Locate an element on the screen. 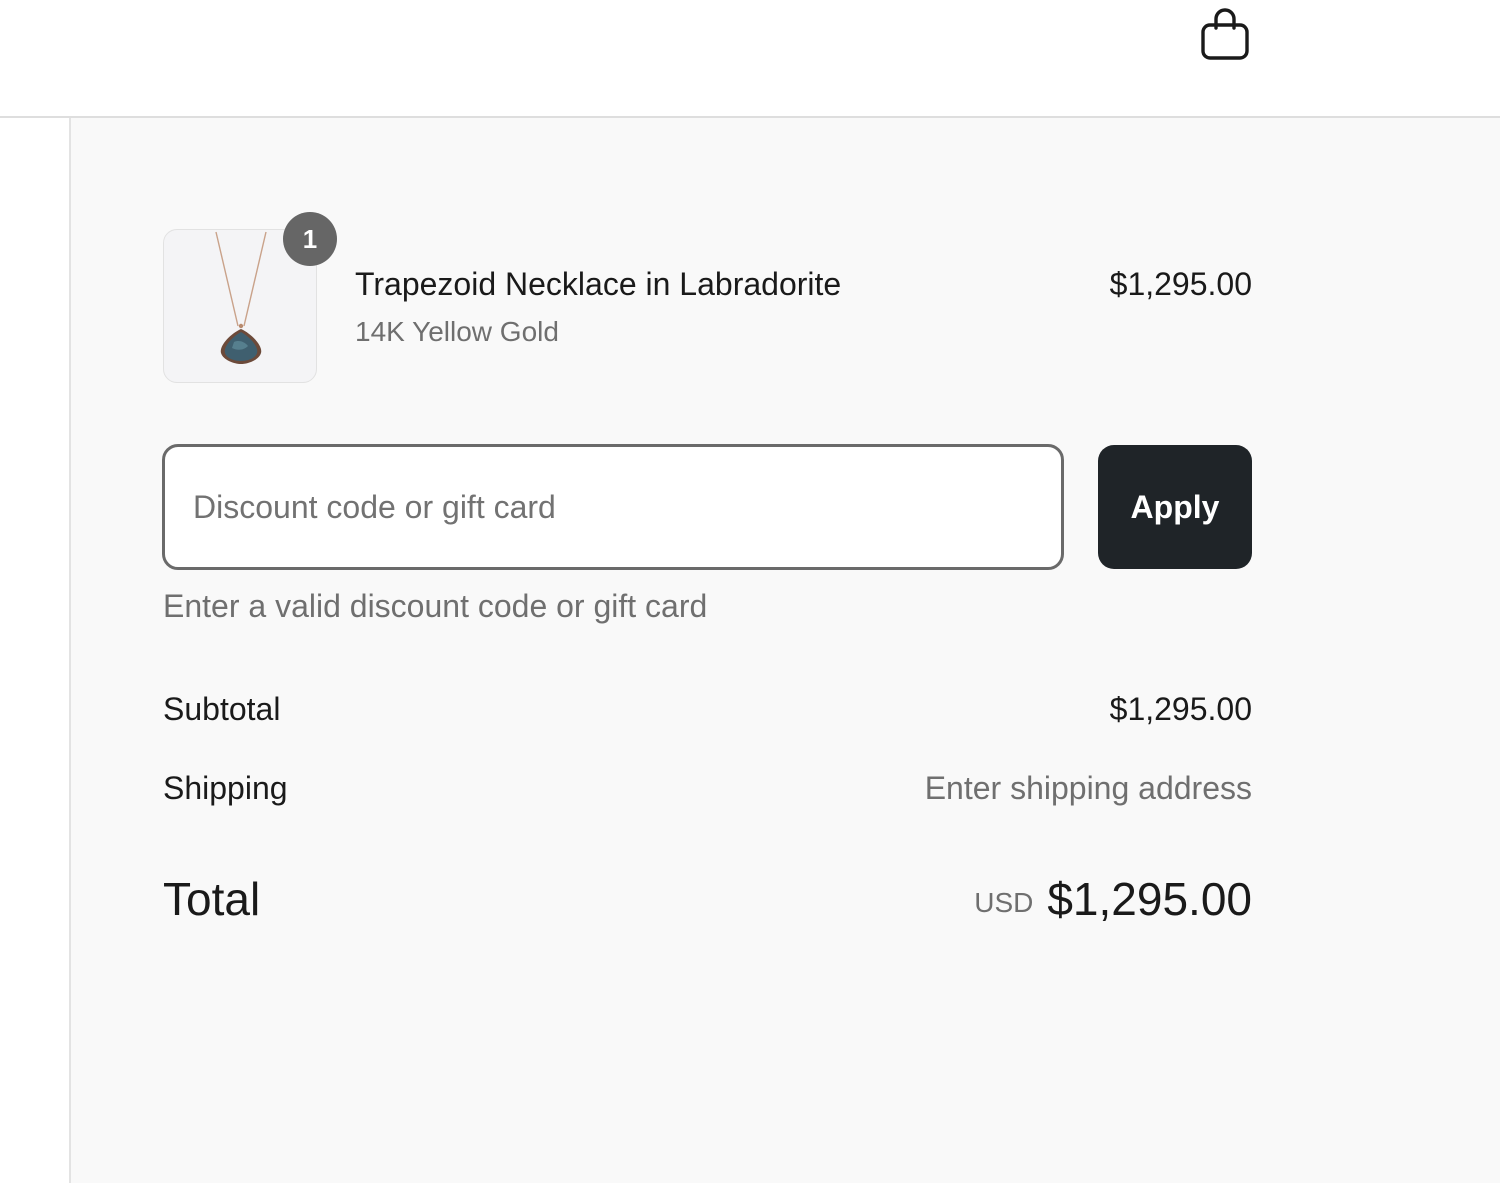  shipping-label: Shipping is located at coordinates (225, 788).